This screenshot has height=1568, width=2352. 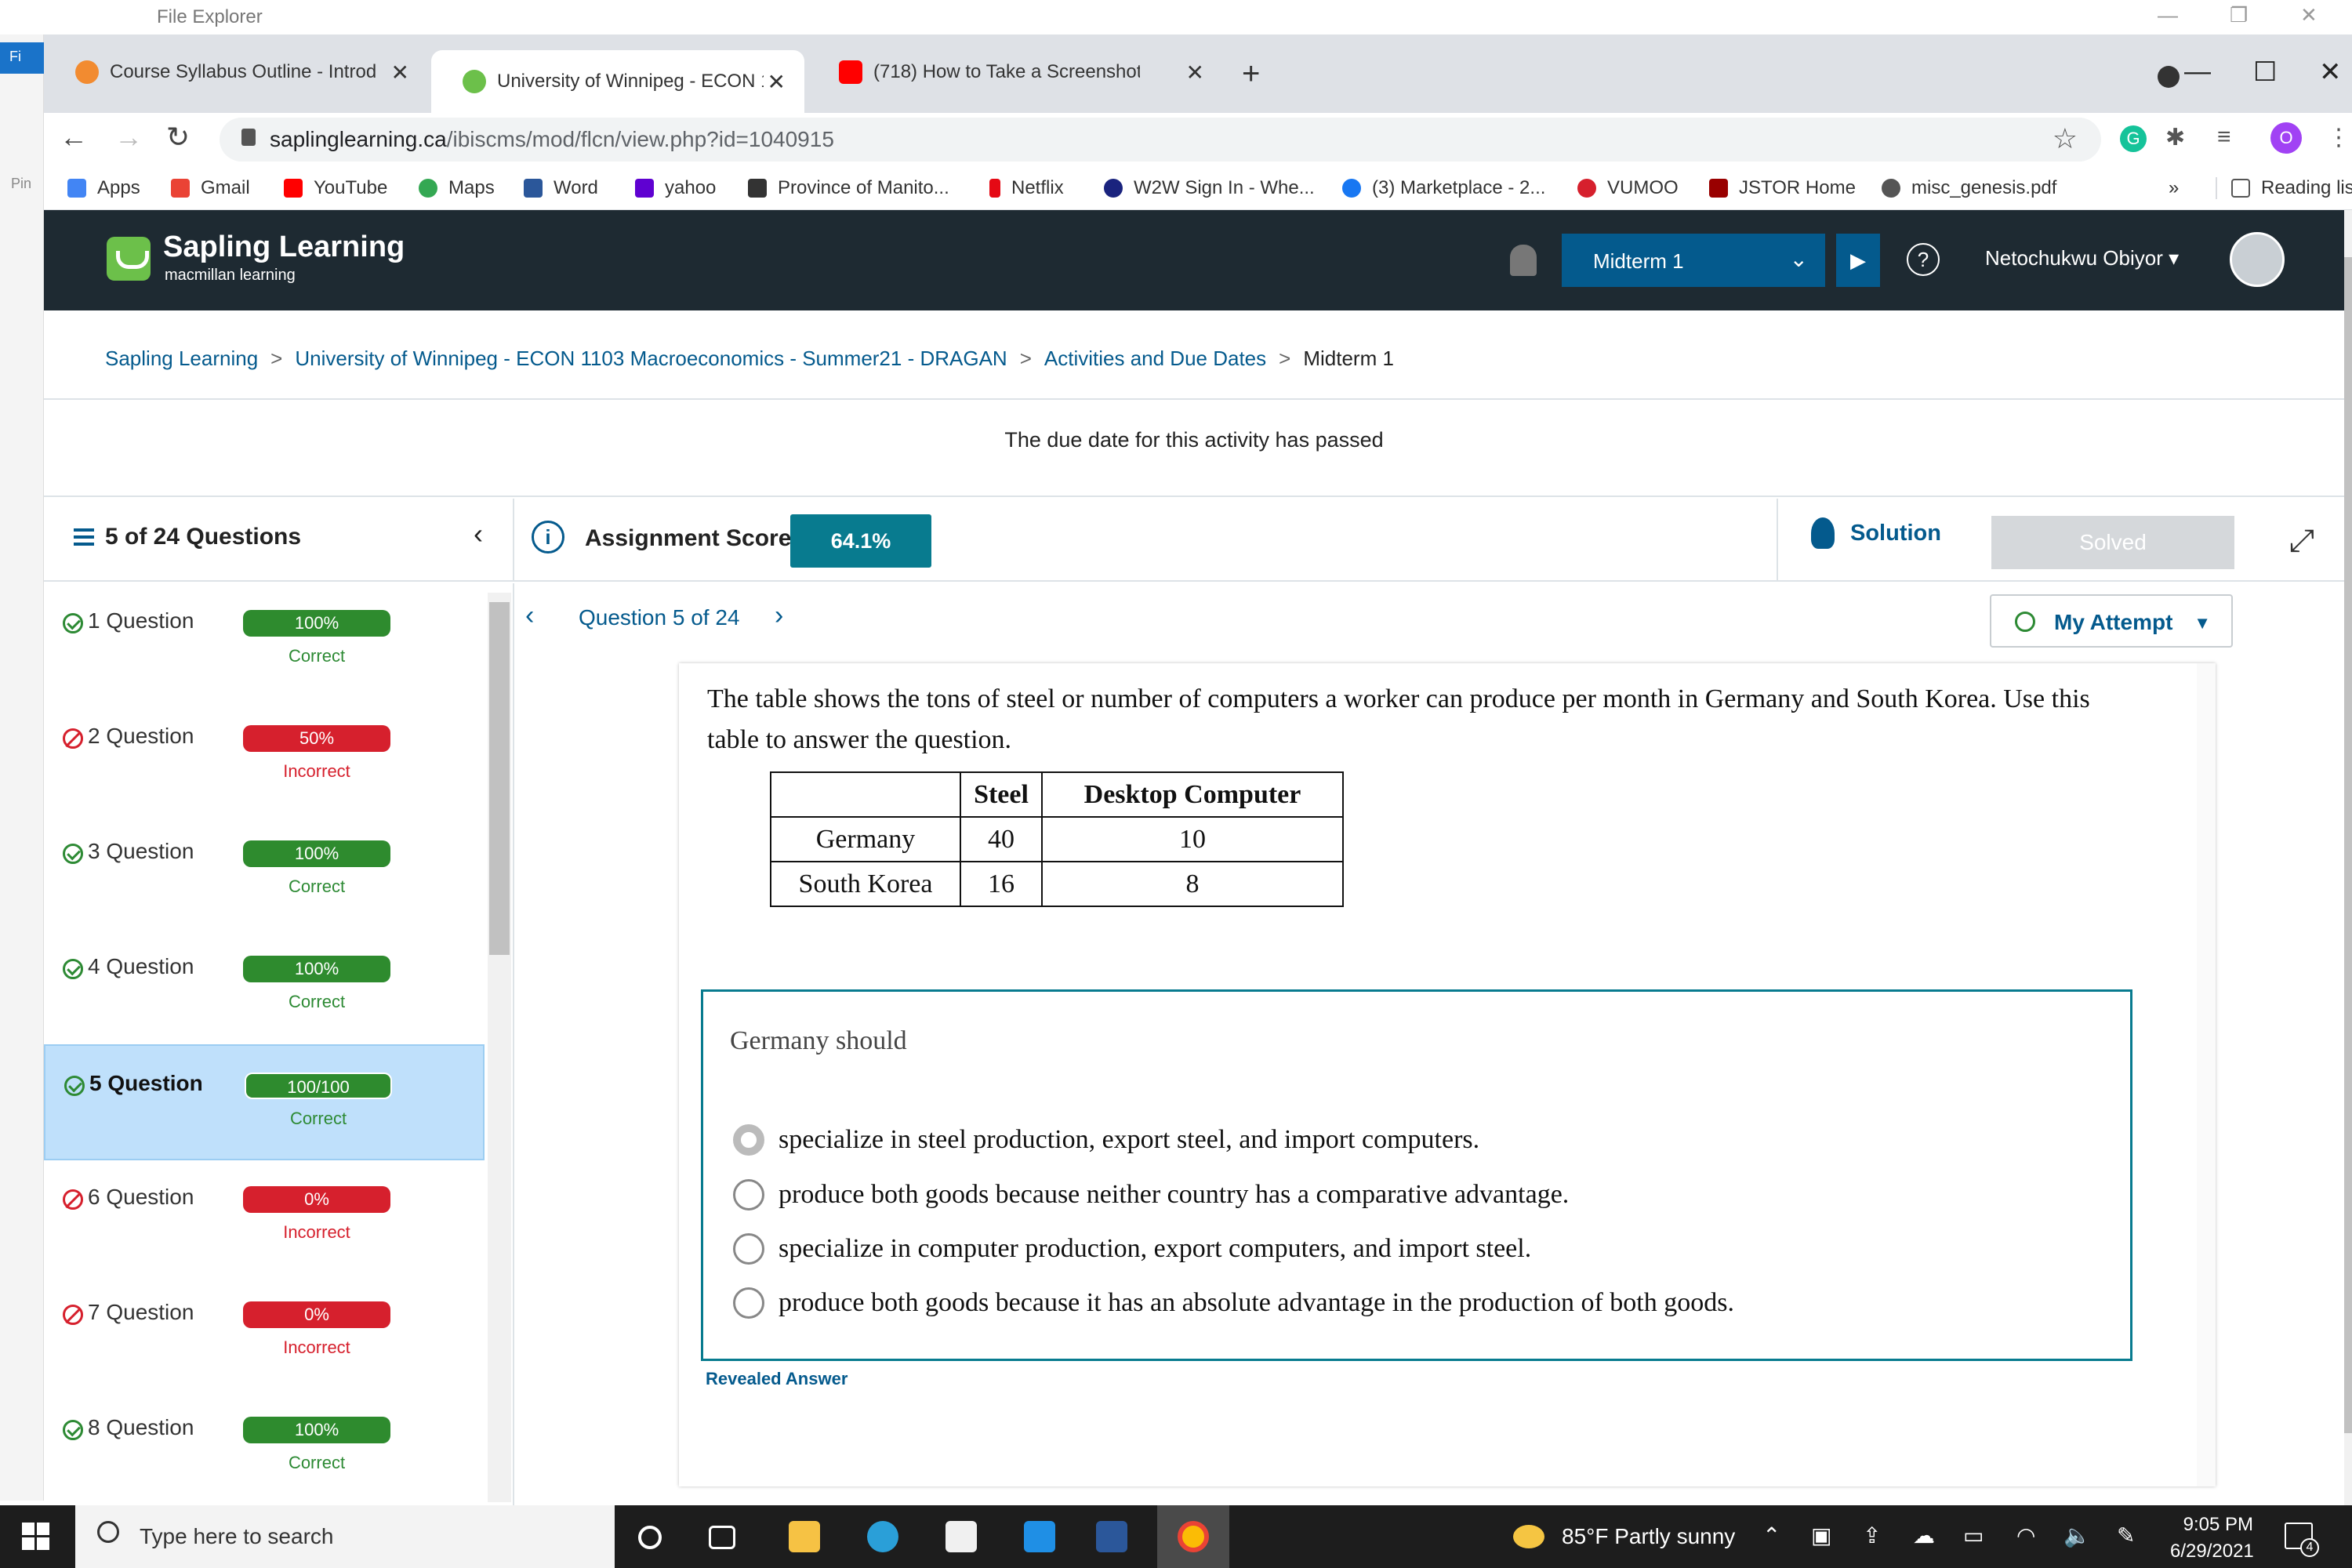 What do you see at coordinates (962, 1536) in the screenshot?
I see `store-icon` at bounding box center [962, 1536].